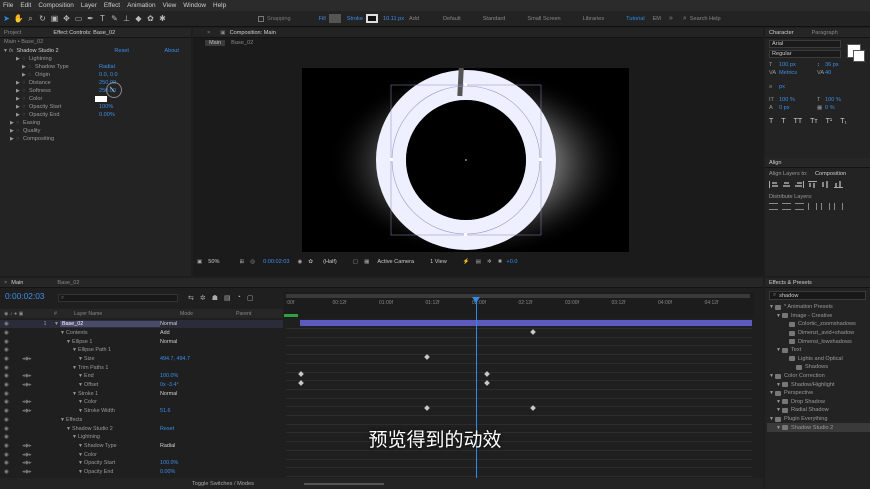 Image resolution: width=870 pixels, height=489 pixels. What do you see at coordinates (219, 5) in the screenshot?
I see `menu-help: Help` at bounding box center [219, 5].